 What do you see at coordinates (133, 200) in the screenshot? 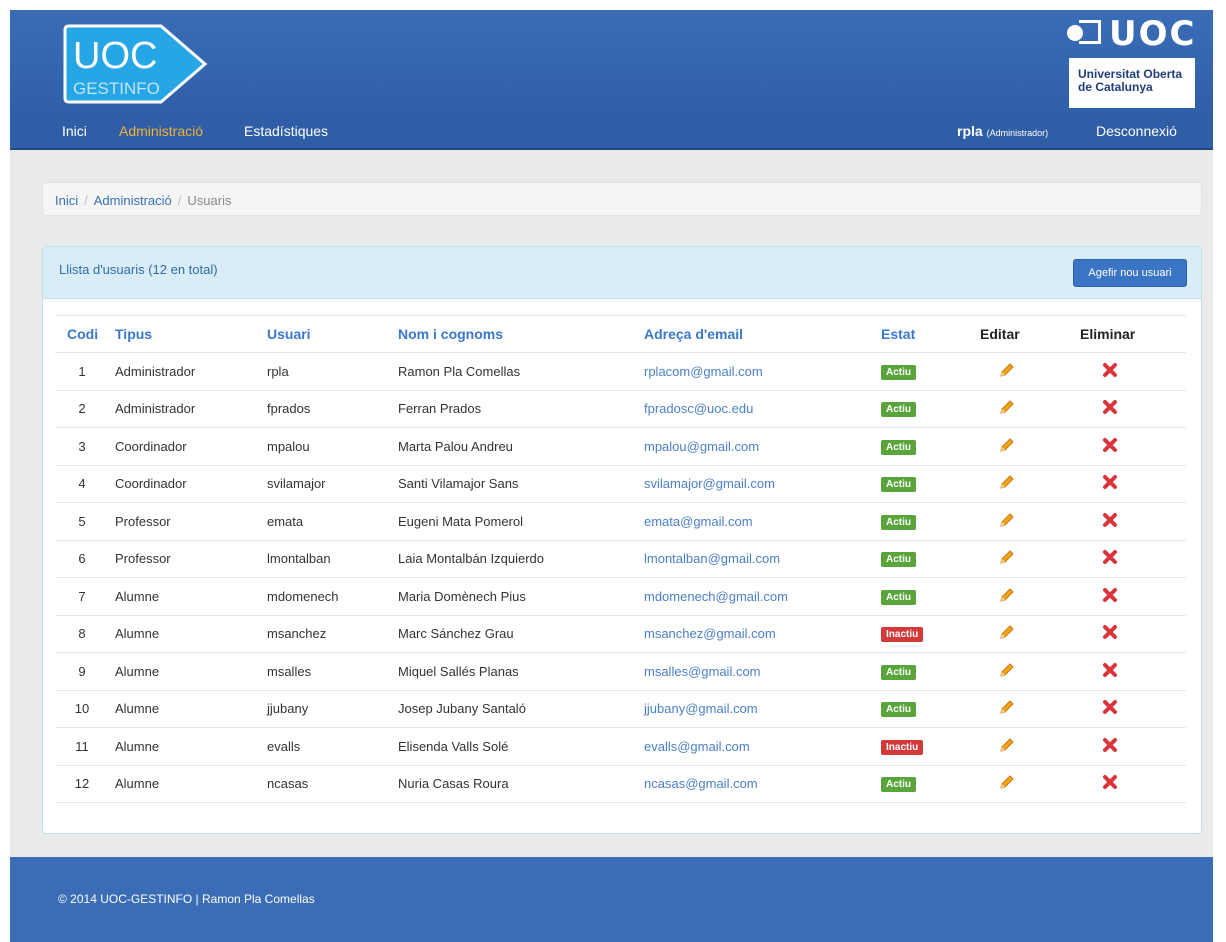
I see `breadcrumb-administracio: Administració` at bounding box center [133, 200].